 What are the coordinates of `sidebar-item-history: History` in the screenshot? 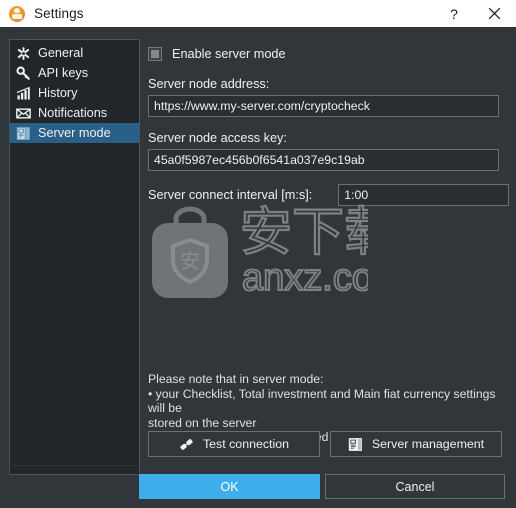 It's located at (74, 93).